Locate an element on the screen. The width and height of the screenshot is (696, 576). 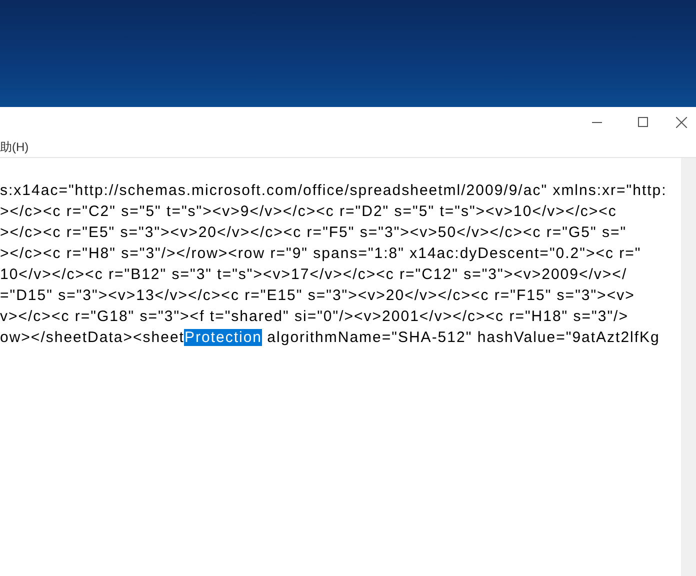
scrollbar is located at coordinates (688, 367).